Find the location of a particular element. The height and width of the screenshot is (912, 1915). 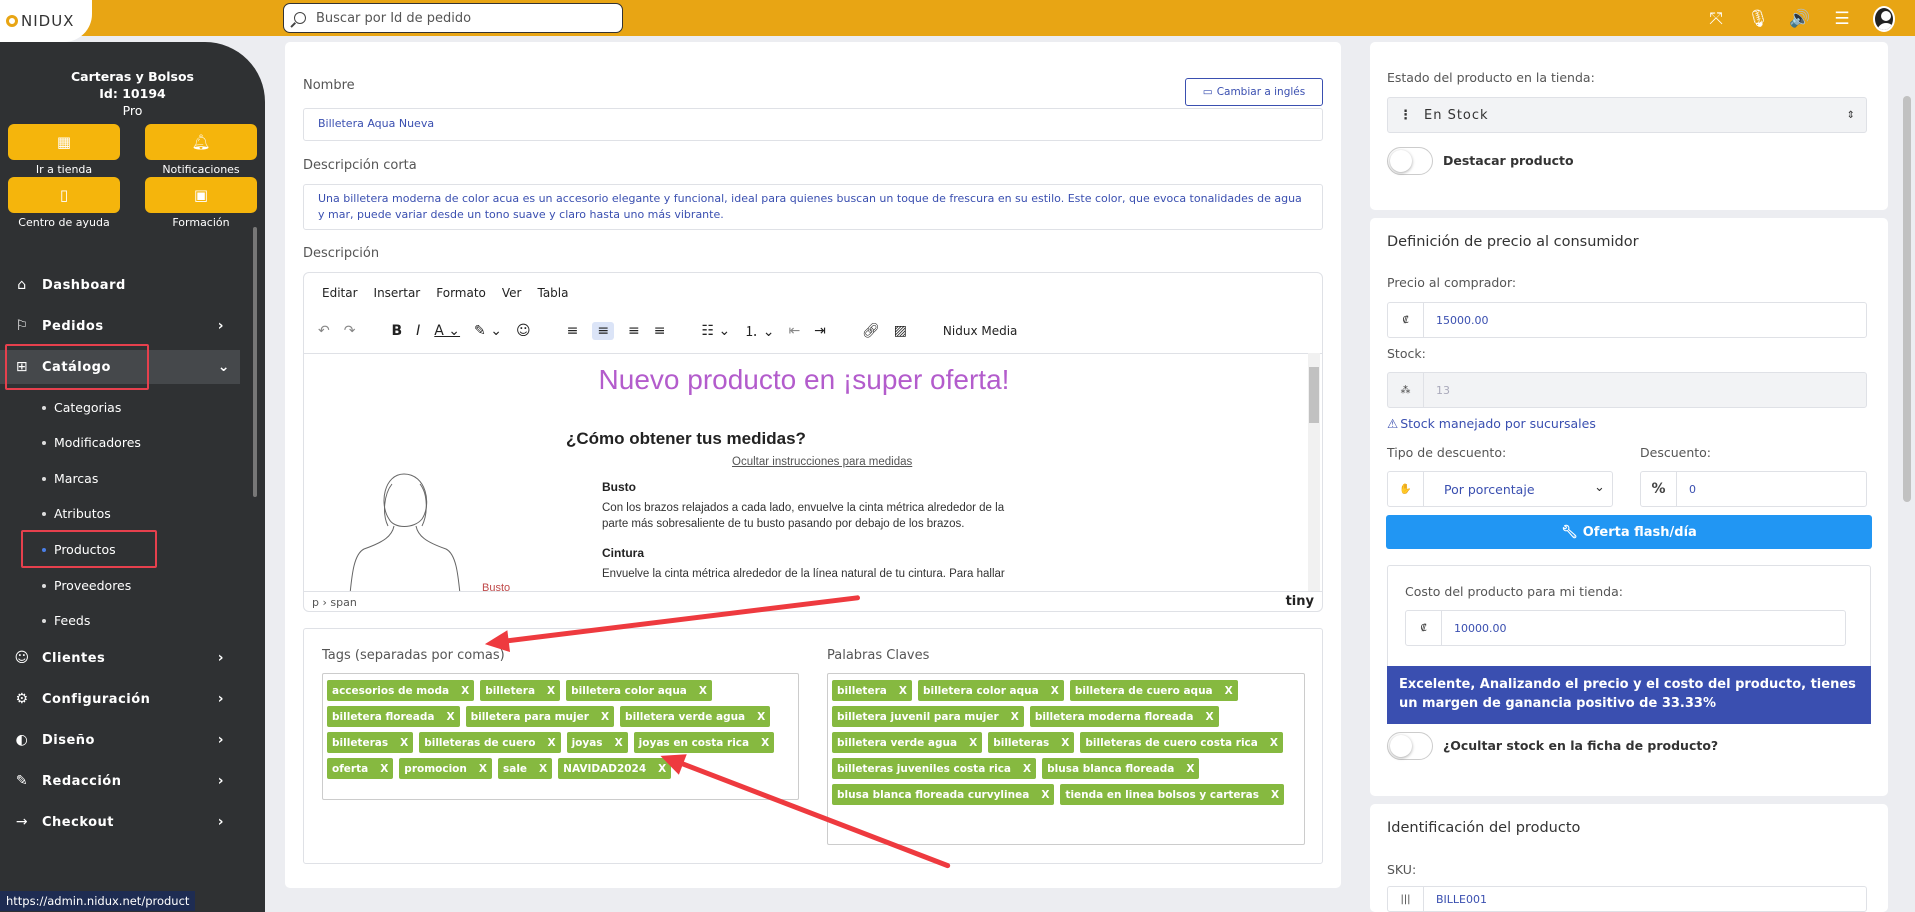

link-icon: 🔗︎ is located at coordinates (871, 331).